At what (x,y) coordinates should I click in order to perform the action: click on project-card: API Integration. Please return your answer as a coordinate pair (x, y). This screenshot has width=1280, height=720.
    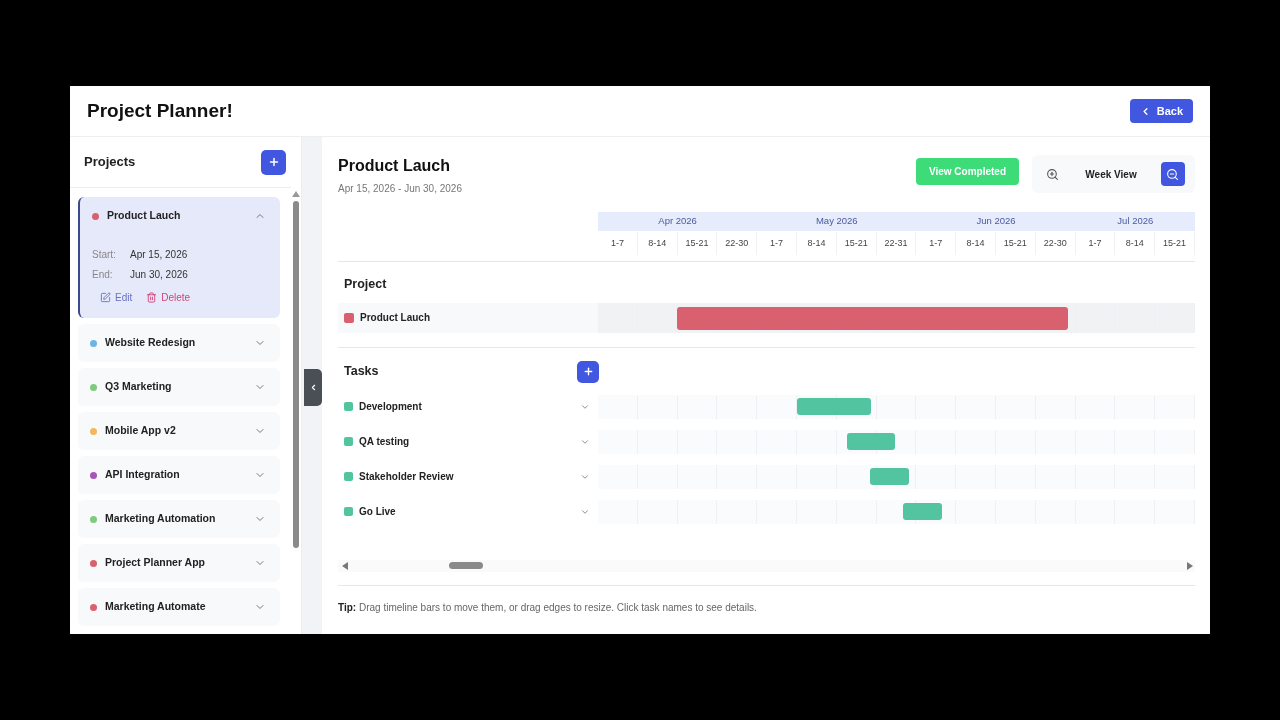
    Looking at the image, I should click on (179, 475).